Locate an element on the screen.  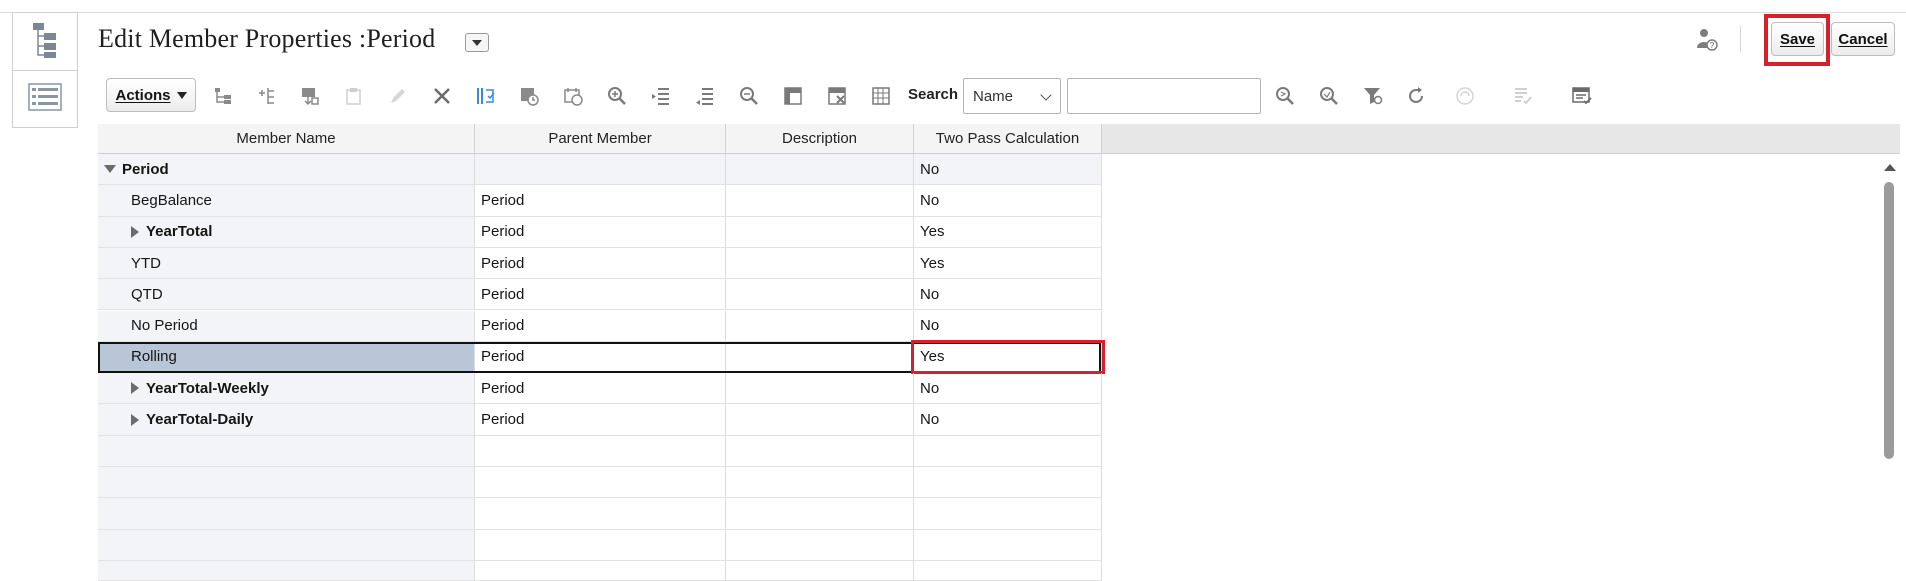
member-name: YearTotal-Weekly is located at coordinates (207, 388).